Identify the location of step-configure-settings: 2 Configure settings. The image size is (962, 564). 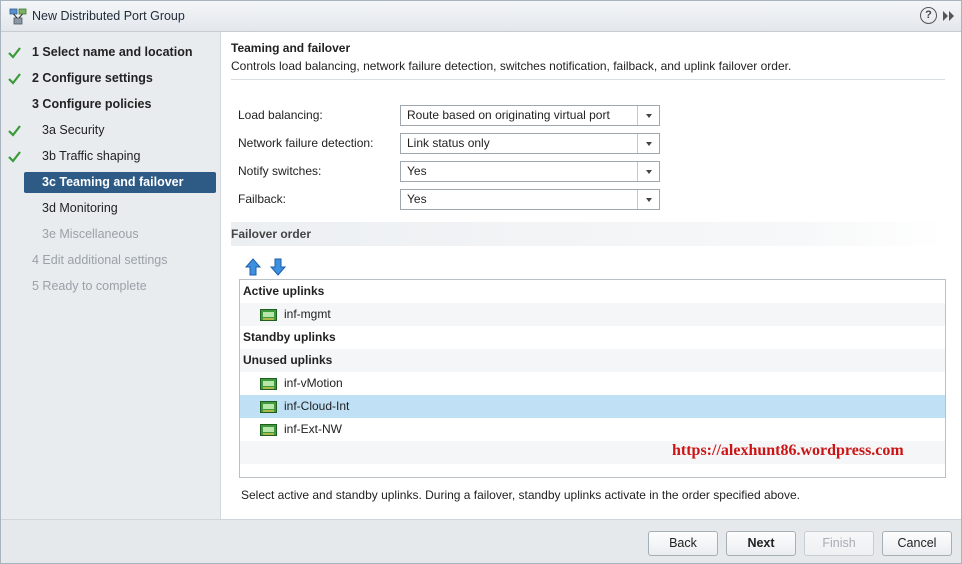
(120, 78).